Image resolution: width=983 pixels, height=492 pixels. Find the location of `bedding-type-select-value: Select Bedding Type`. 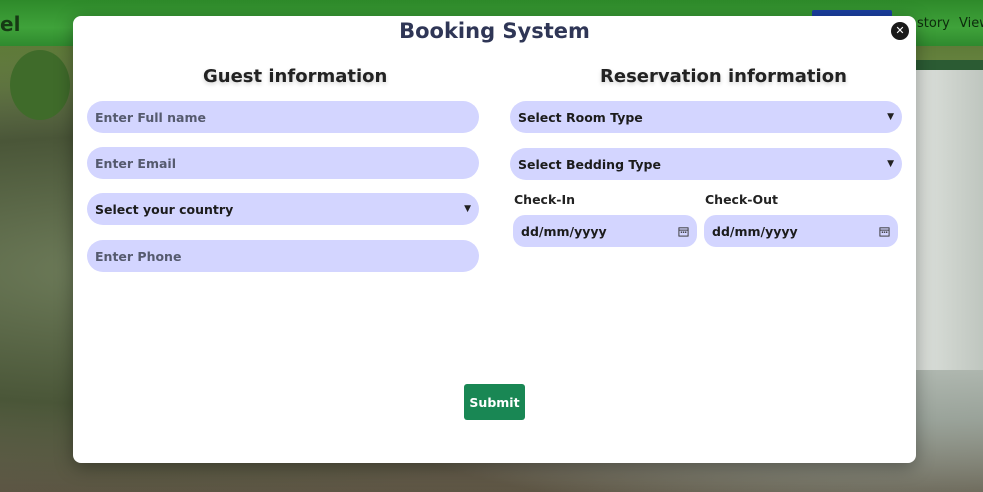

bedding-type-select-value: Select Bedding Type is located at coordinates (589, 164).